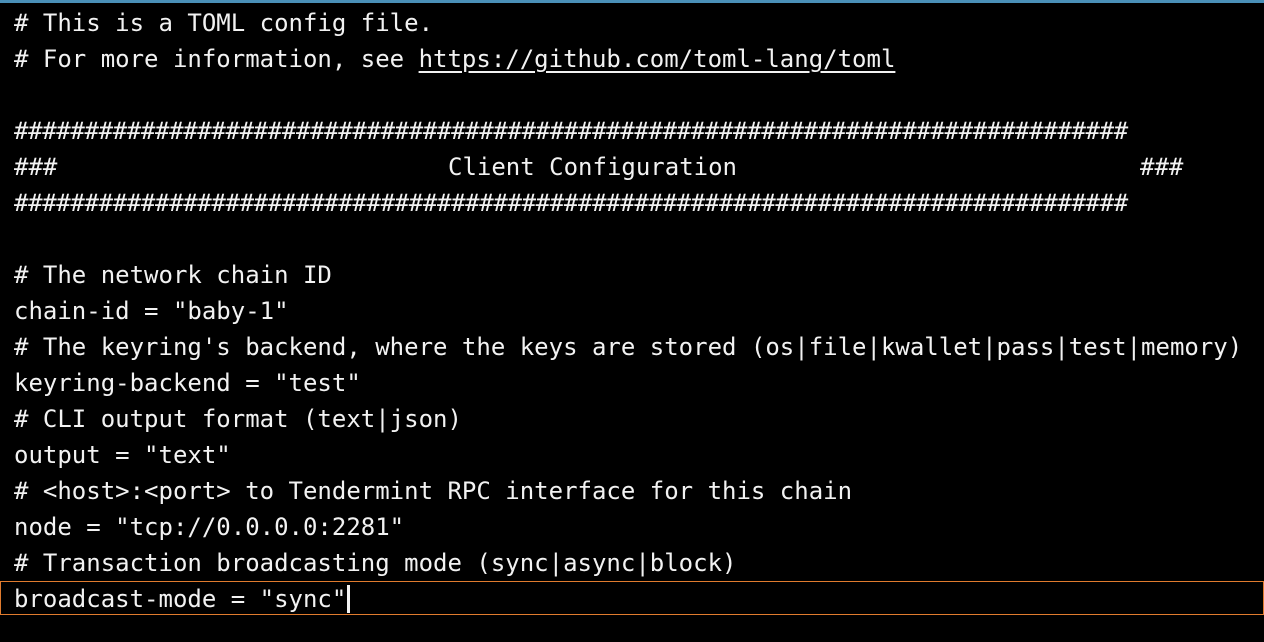 The height and width of the screenshot is (642, 1264). I want to click on output-comment: # CLI output format (text|json), so click(238, 419).